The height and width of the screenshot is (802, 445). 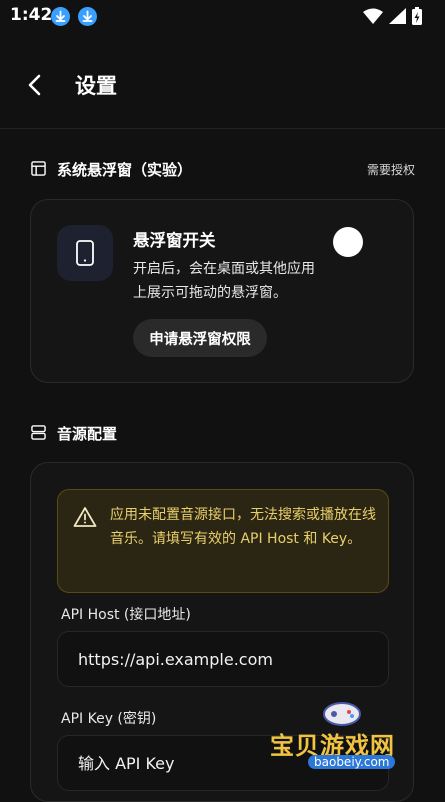 What do you see at coordinates (85, 517) in the screenshot?
I see `warning-icon` at bounding box center [85, 517].